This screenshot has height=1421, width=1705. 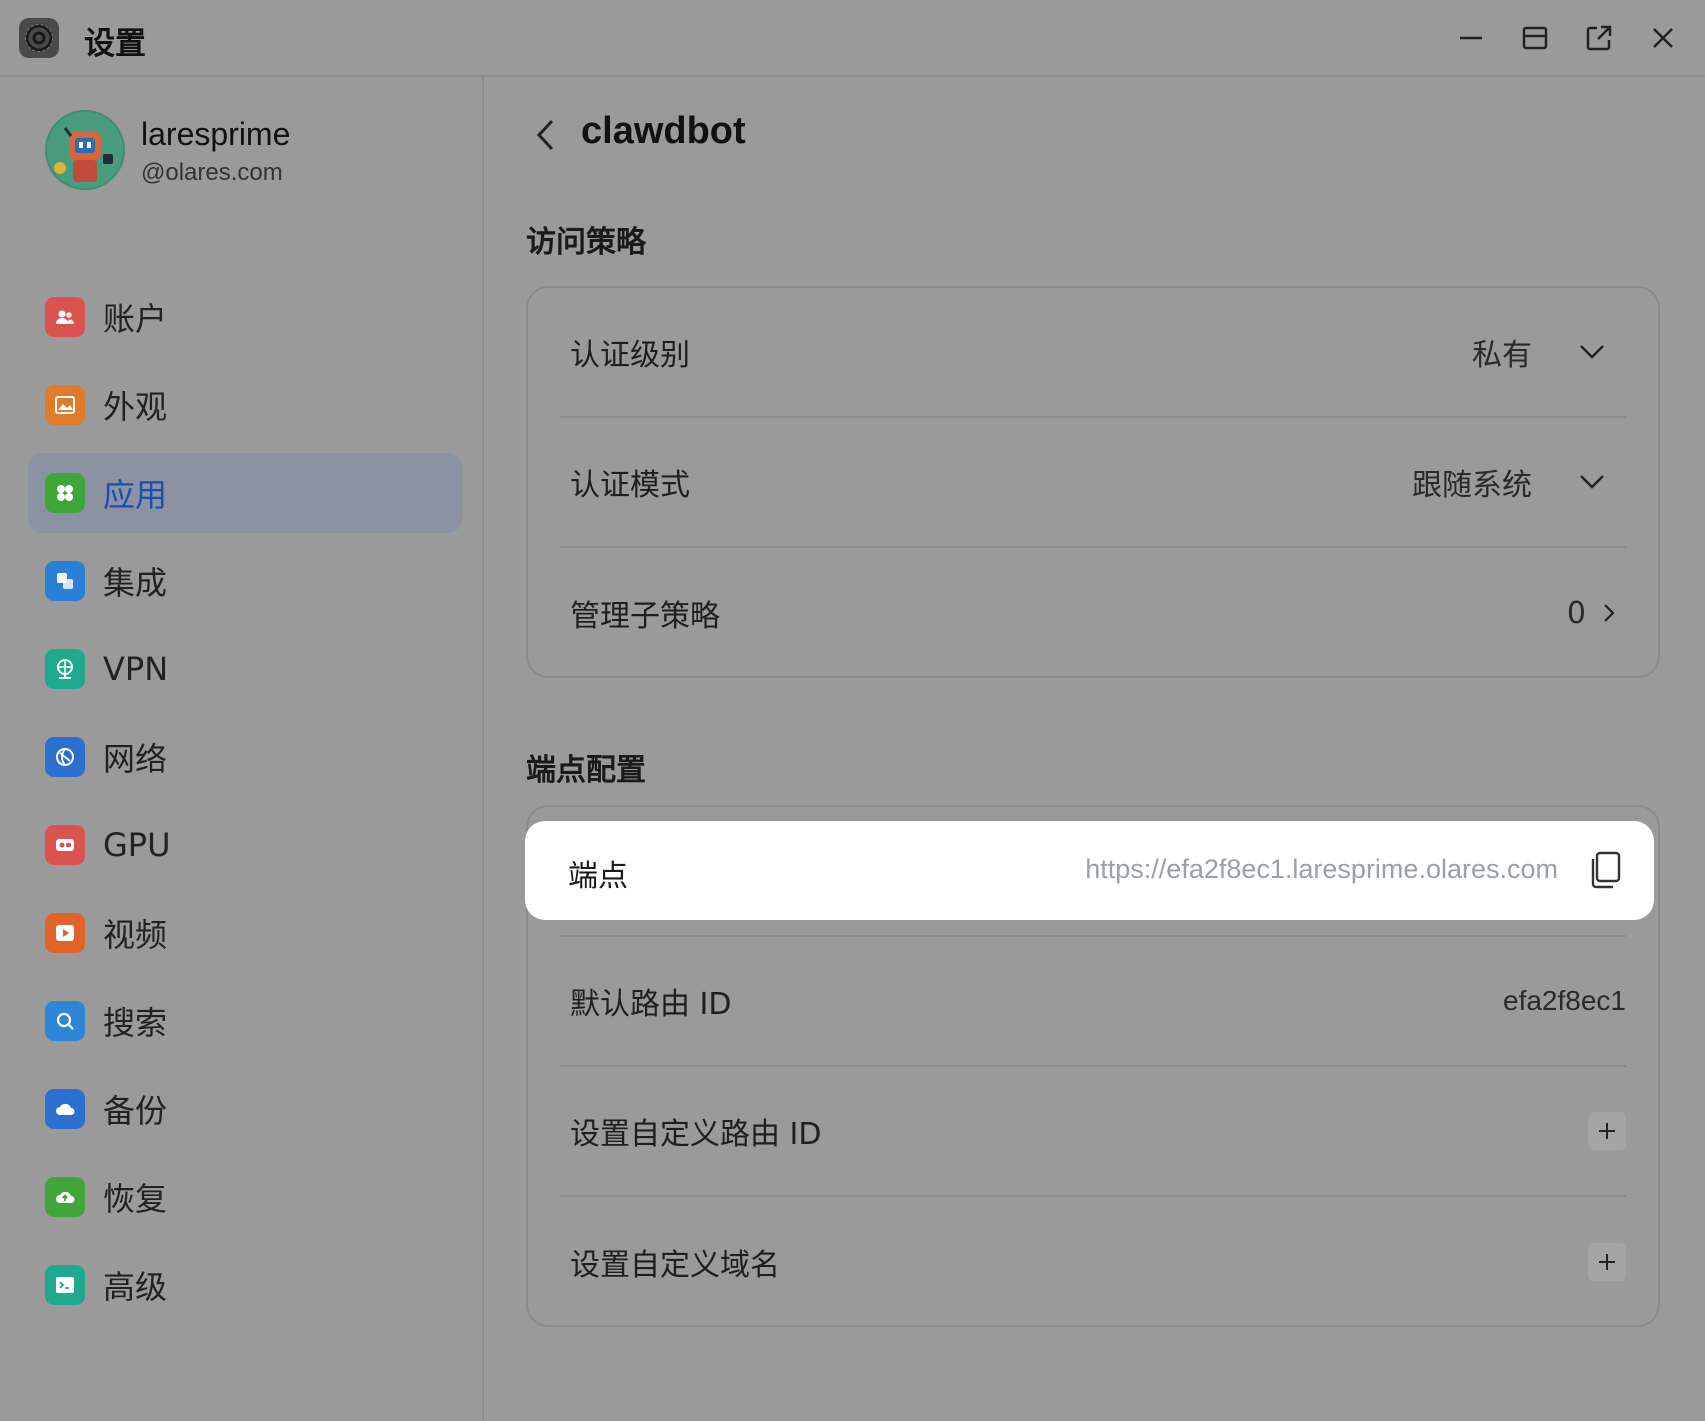 What do you see at coordinates (245, 757) in the screenshot?
I see `sidebar-item-network: 网络` at bounding box center [245, 757].